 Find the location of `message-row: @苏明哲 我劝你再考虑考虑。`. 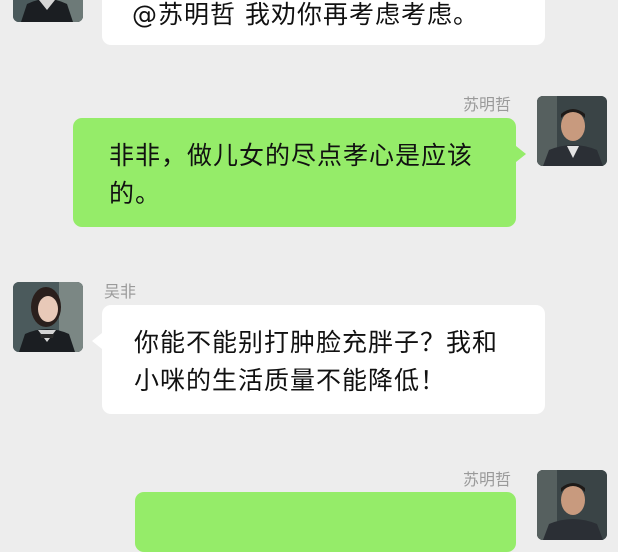

message-row: @苏明哲 我劝你再考虑考虑。 is located at coordinates (309, 25).